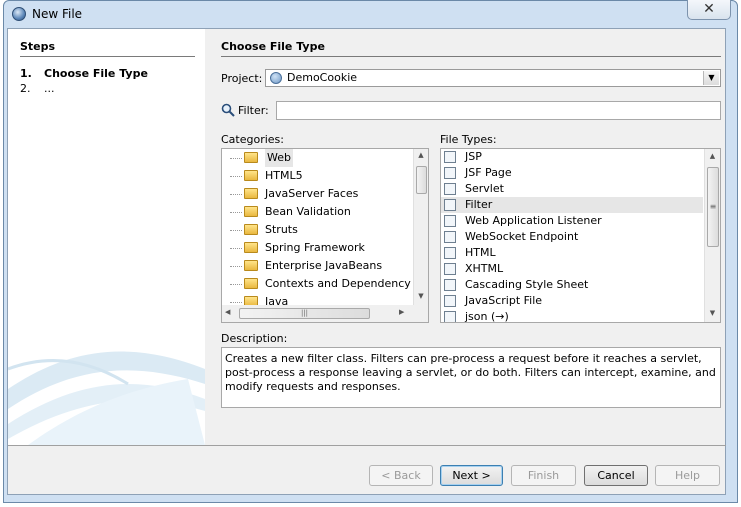 The image size is (741, 507). I want to click on jsf-page-icon, so click(450, 173).